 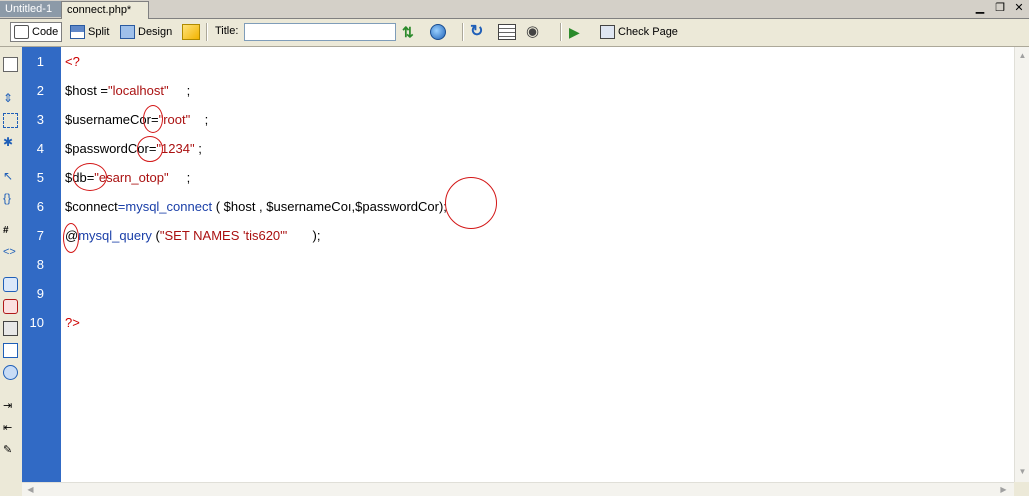 I want to click on line-number: 9, so click(x=40, y=293).